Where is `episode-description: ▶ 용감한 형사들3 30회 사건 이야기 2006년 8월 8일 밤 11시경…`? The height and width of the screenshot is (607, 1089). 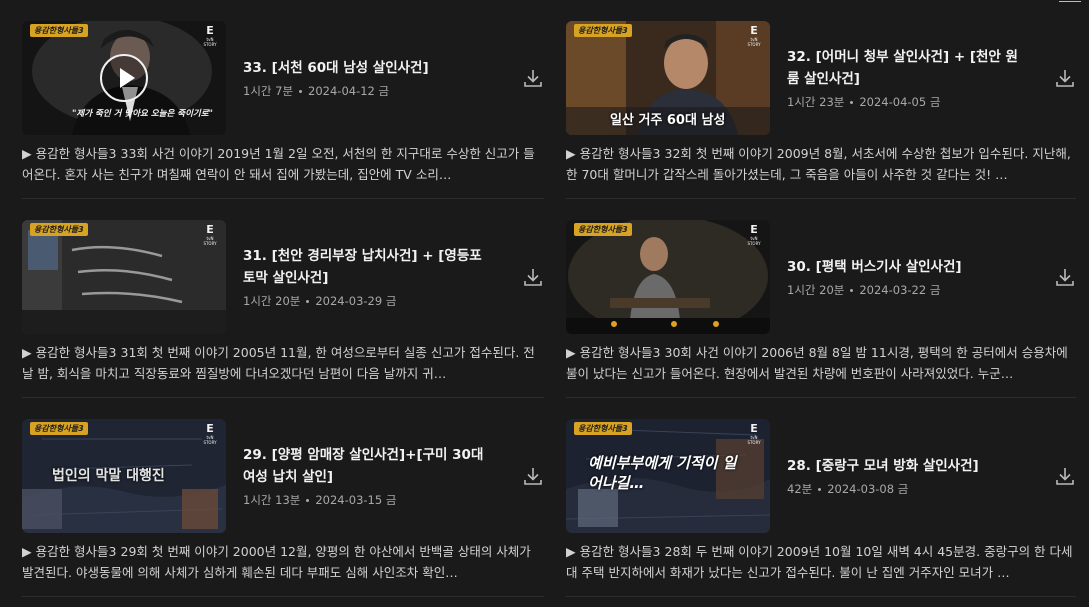 episode-description: ▶ 용감한 형사들3 30회 사건 이야기 2006년 8월 8일 밤 11시경… is located at coordinates (817, 363).